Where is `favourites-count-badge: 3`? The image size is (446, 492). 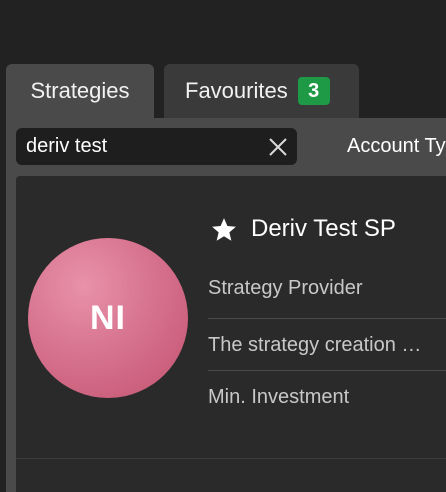
favourites-count-badge: 3 is located at coordinates (313, 91).